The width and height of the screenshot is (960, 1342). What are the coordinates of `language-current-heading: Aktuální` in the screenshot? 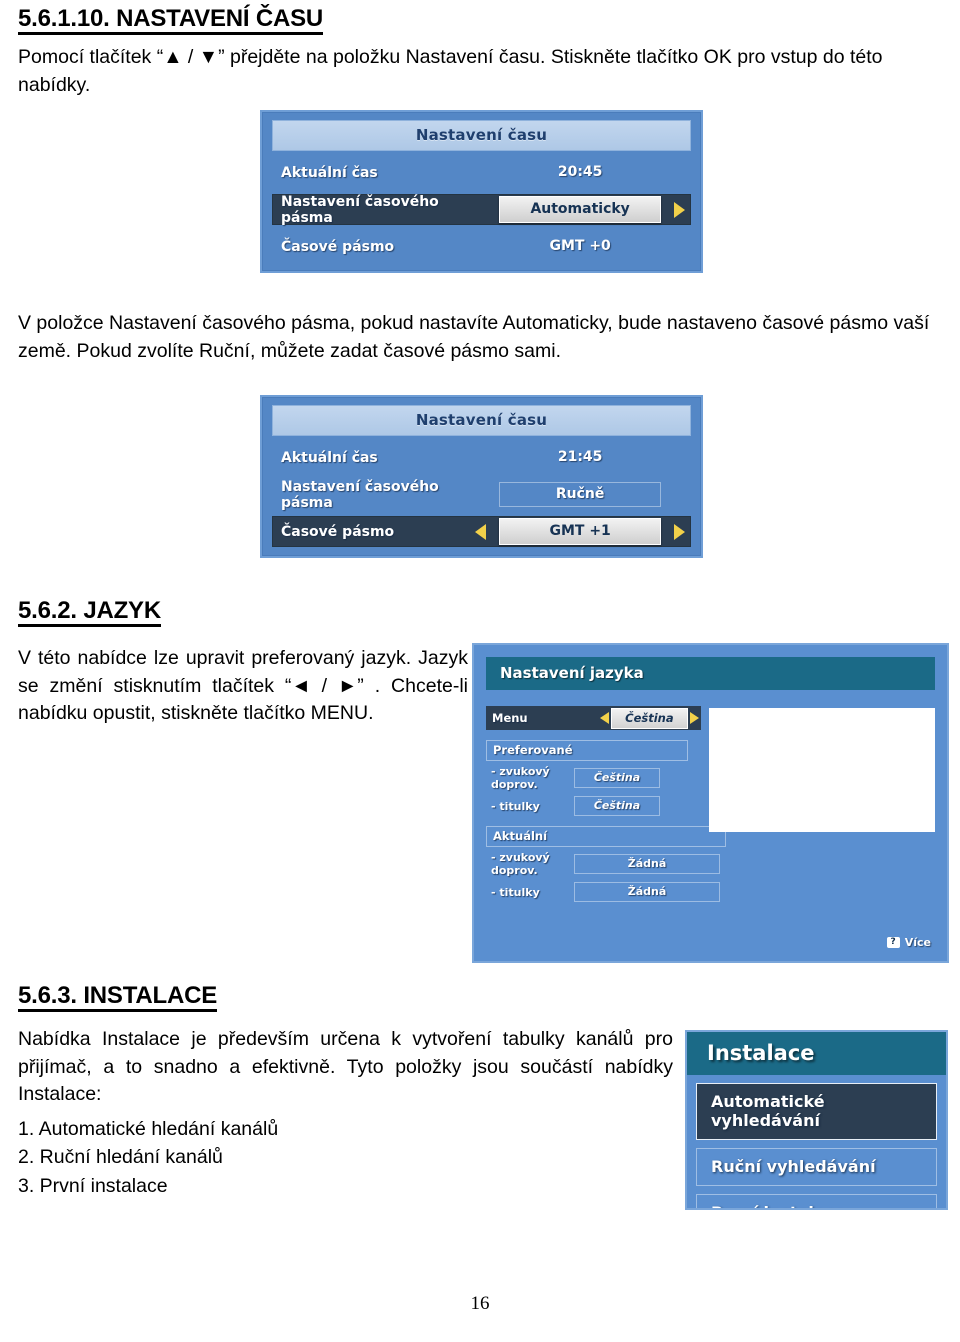 It's located at (606, 836).